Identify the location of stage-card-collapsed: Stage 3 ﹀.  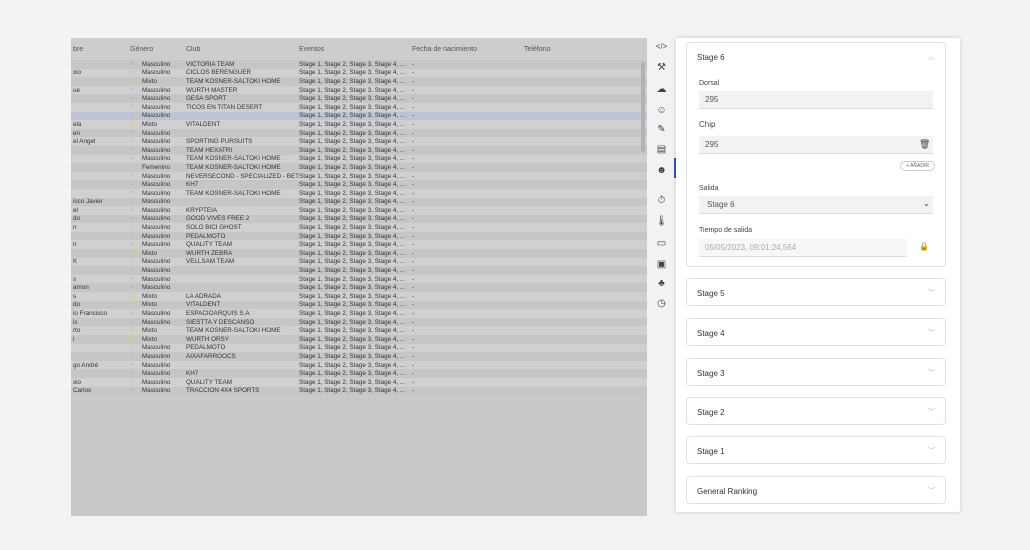
(816, 372).